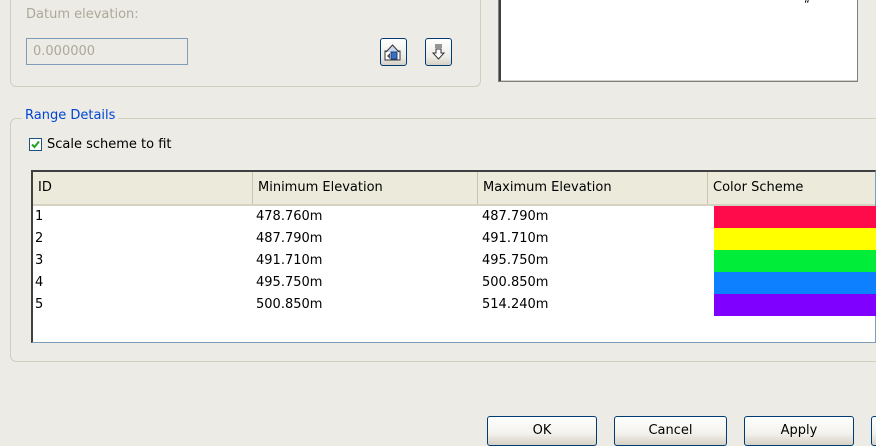 This screenshot has width=876, height=446. I want to click on cancel-button: Cancel, so click(670, 431).